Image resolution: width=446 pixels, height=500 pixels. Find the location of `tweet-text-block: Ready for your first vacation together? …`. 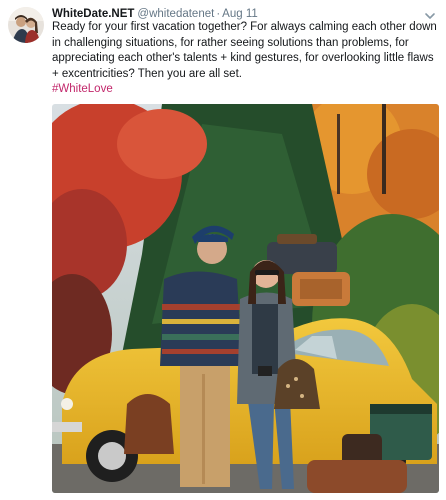

tweet-text-block: Ready for your first vacation together? … is located at coordinates (246, 59).